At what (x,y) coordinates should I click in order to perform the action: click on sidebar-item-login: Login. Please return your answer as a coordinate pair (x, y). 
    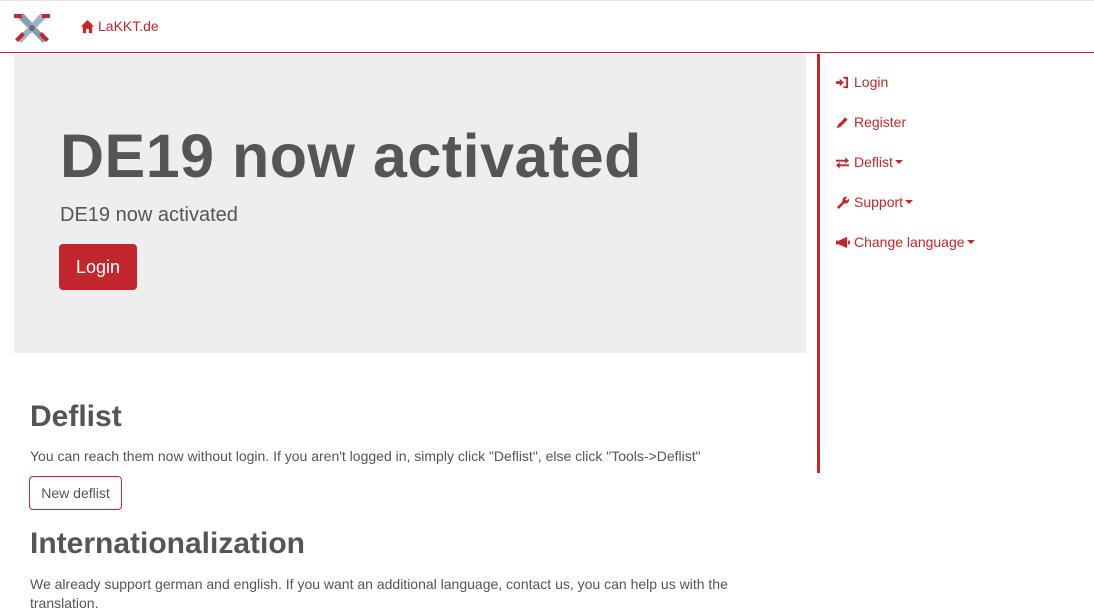
    Looking at the image, I should click on (905, 82).